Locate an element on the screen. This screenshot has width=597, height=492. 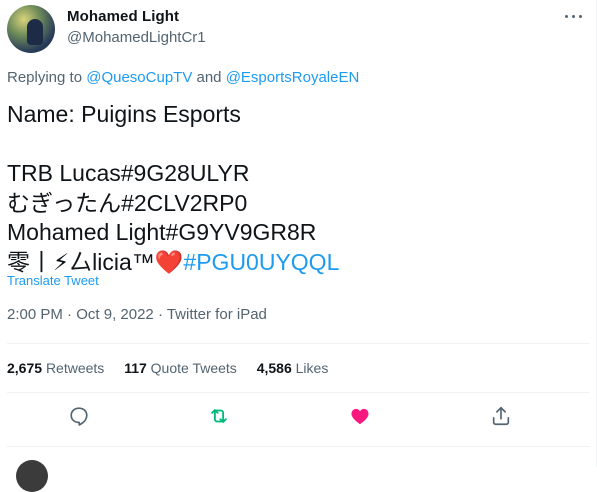
action-bar is located at coordinates (298, 415).